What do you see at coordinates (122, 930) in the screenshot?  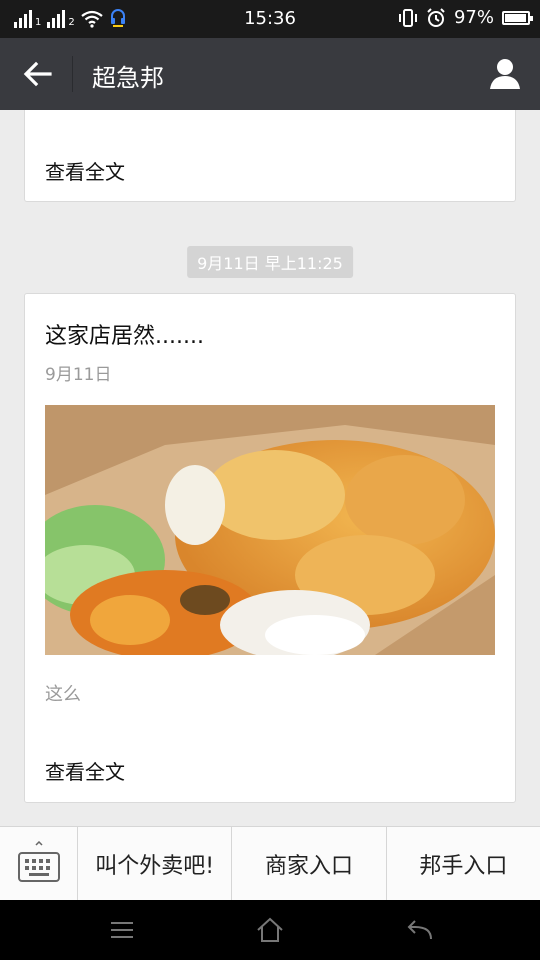 I see `menu-icon` at bounding box center [122, 930].